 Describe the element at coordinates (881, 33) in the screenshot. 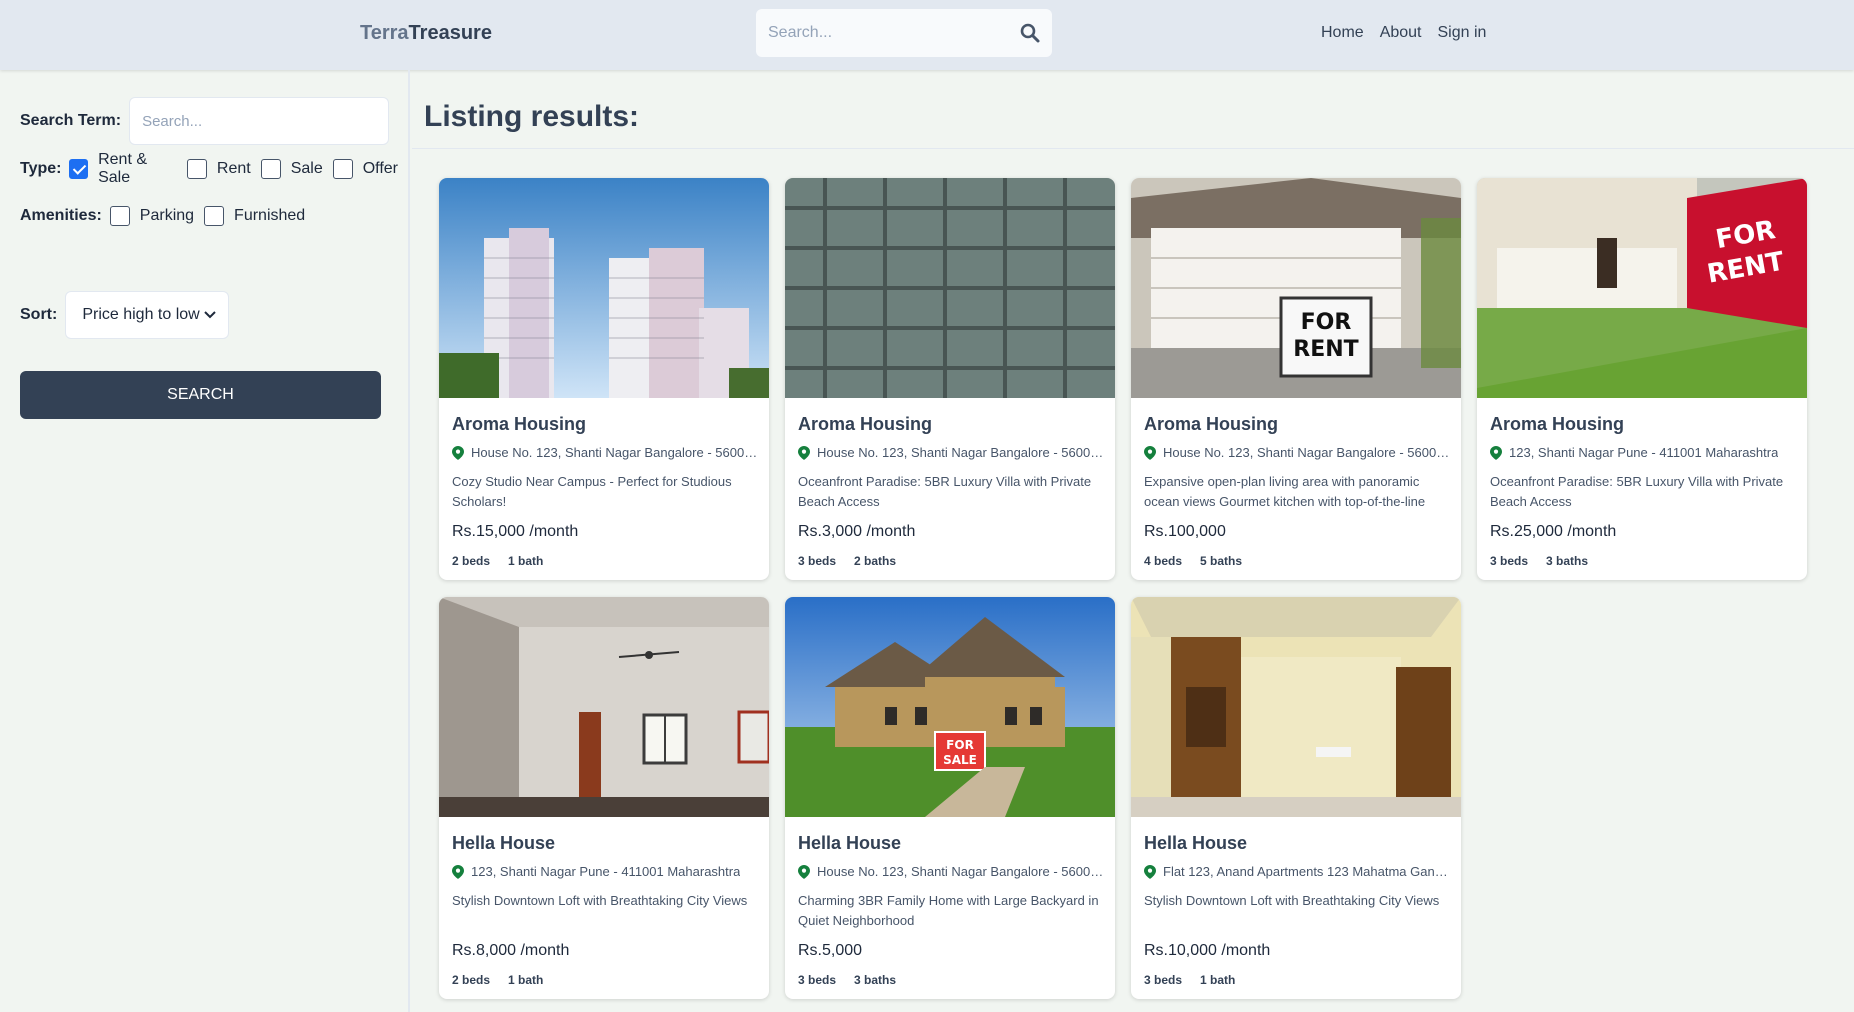

I see `header-search-input` at that location.